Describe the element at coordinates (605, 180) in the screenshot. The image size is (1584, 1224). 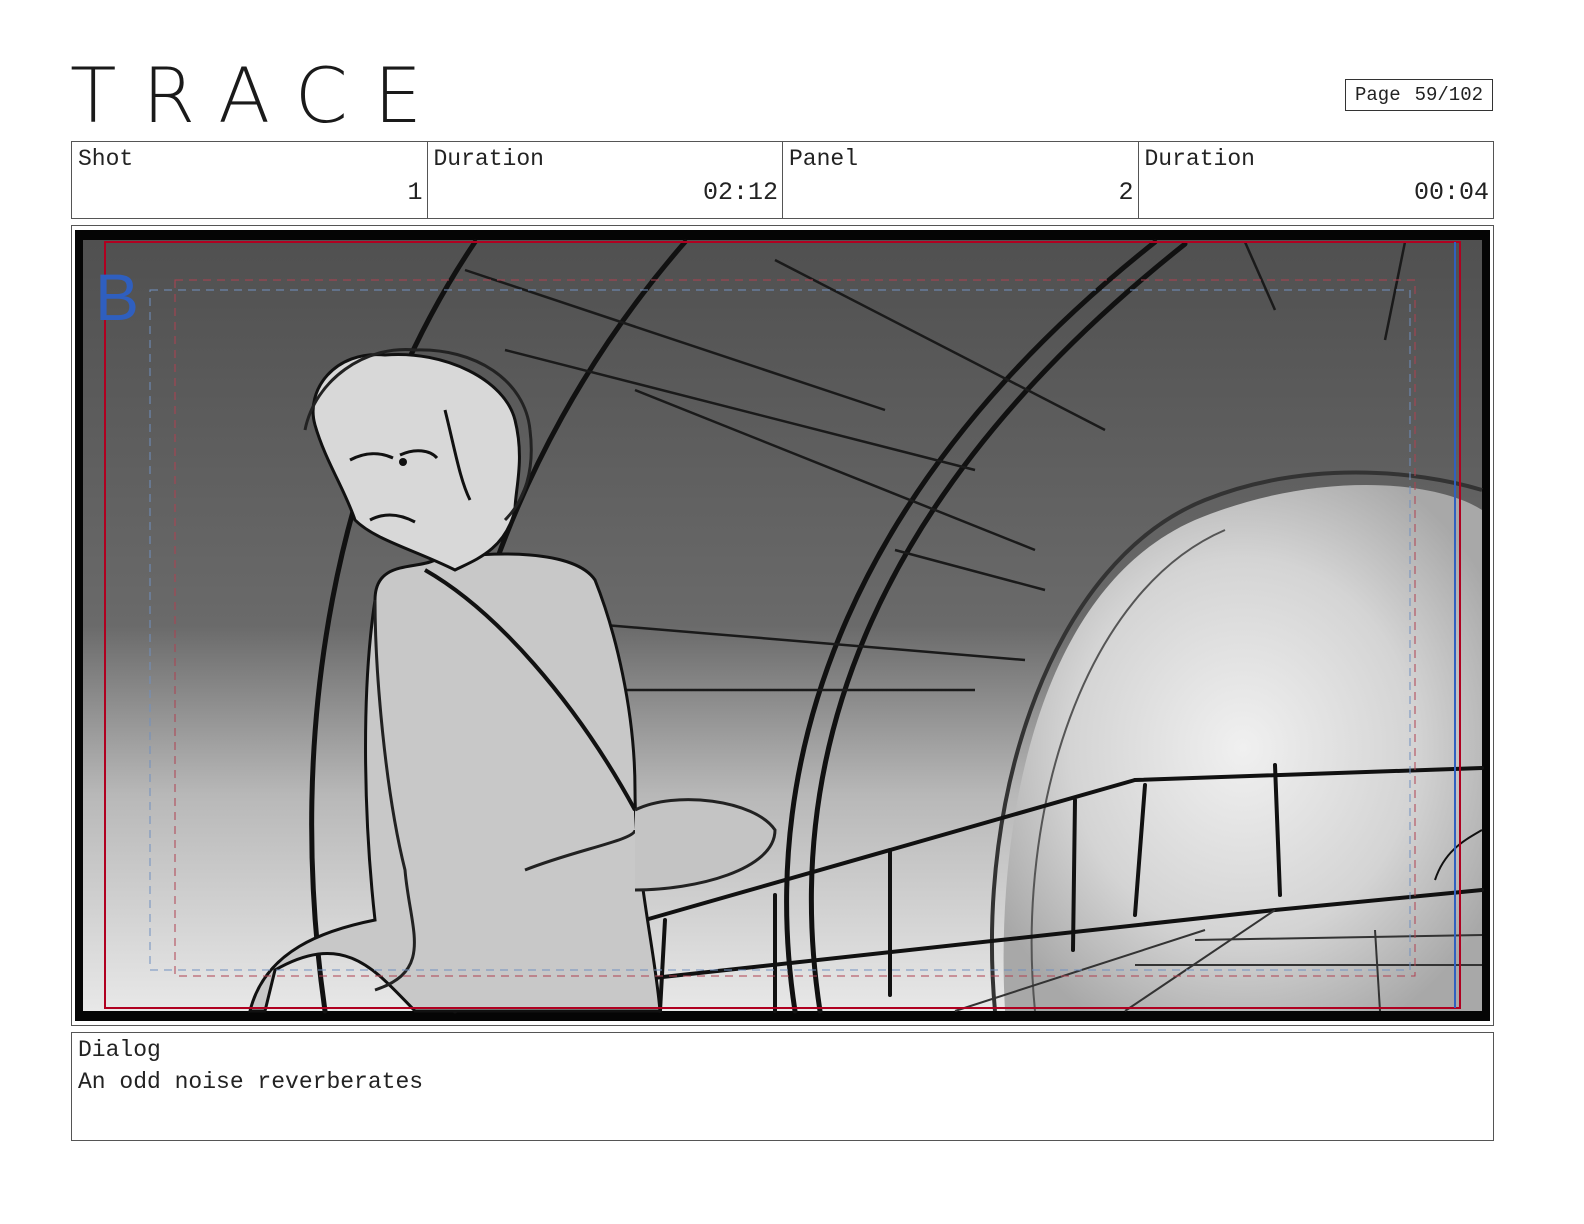
I see `shot-duration-cell: Duration 02:12` at that location.